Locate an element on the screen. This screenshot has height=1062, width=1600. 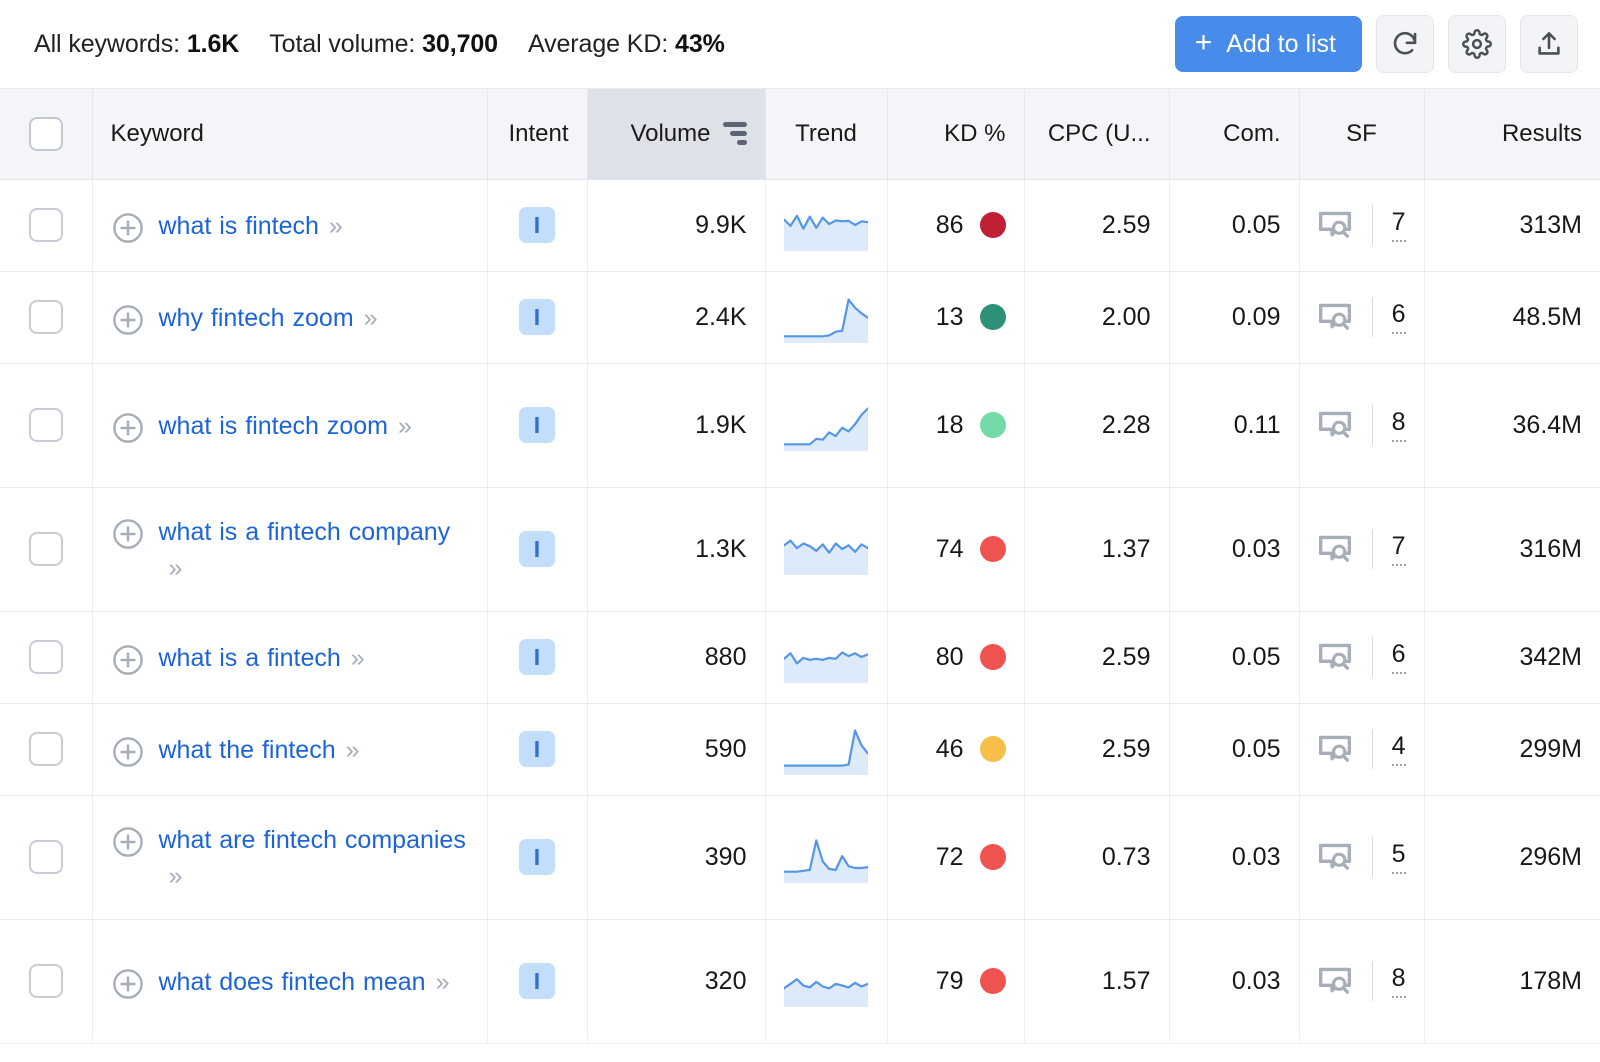
stat-total-volume-label: Total volume: is located at coordinates (342, 43).